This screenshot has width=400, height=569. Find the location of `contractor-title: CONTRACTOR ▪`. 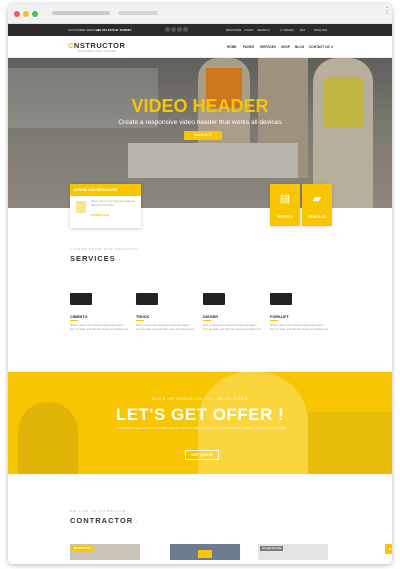

contractor-title: CONTRACTOR ▪ is located at coordinates (104, 520).